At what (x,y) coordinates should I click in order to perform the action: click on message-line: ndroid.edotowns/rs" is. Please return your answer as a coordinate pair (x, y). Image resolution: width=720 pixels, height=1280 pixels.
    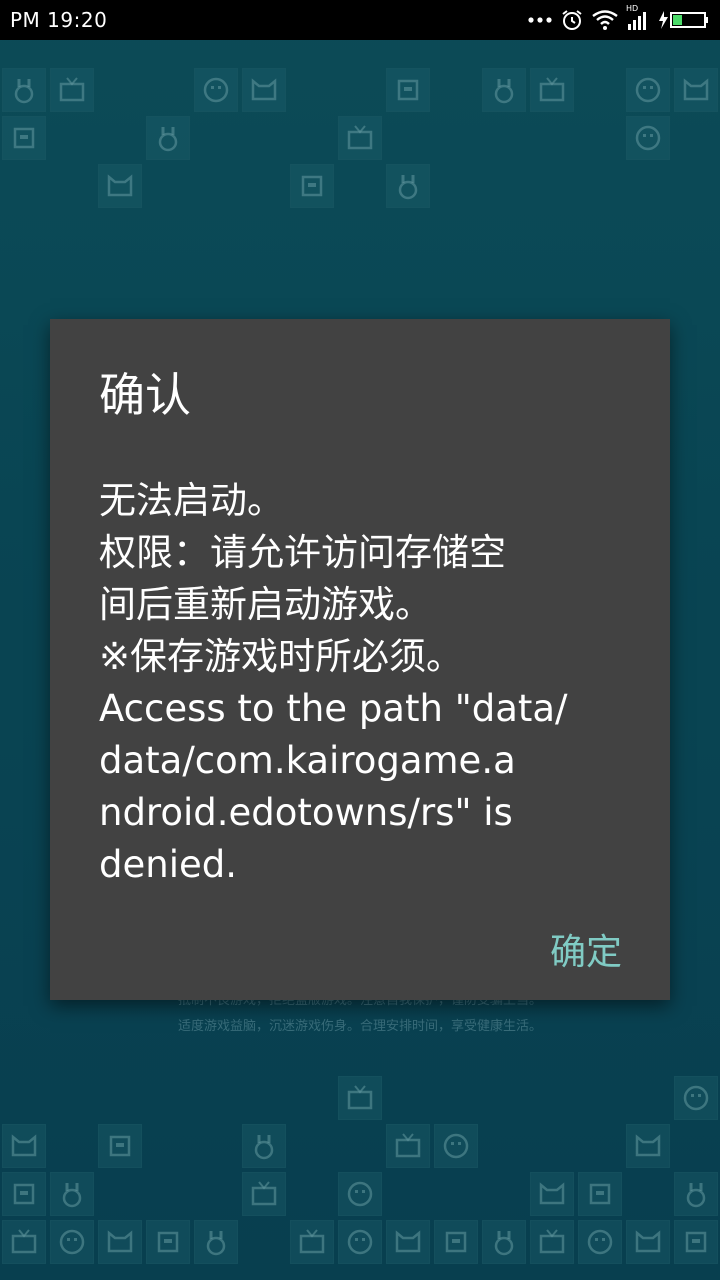
    Looking at the image, I should click on (306, 812).